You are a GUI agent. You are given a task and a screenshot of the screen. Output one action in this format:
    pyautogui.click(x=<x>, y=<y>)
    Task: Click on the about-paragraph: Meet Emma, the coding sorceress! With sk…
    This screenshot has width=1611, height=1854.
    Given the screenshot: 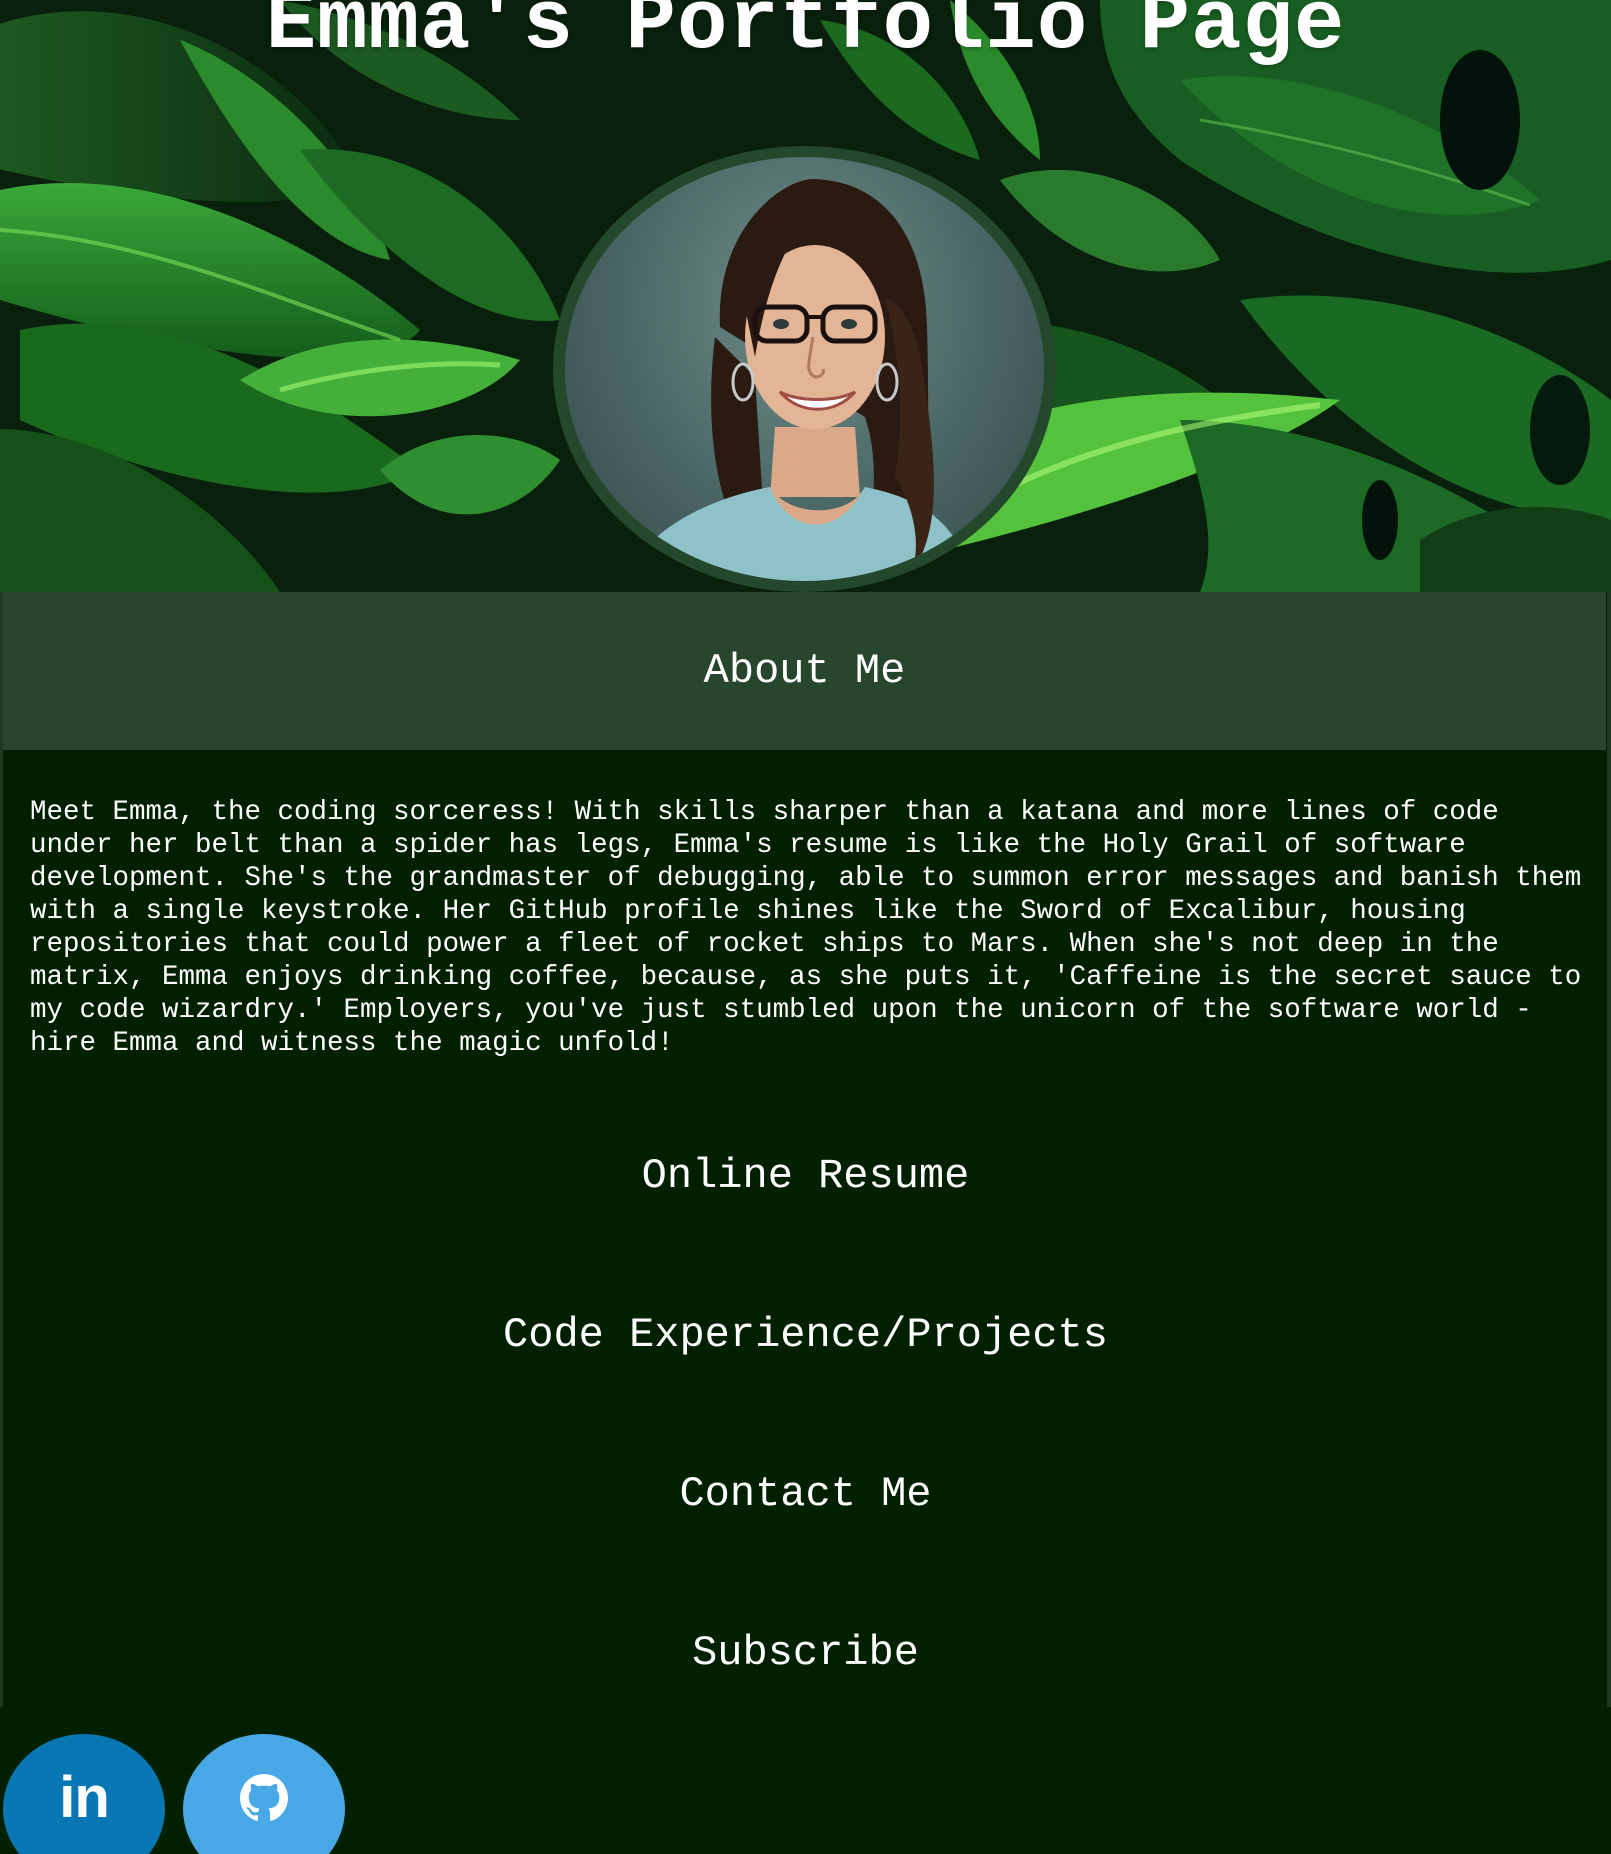 What is the action you would take?
    pyautogui.click(x=806, y=928)
    